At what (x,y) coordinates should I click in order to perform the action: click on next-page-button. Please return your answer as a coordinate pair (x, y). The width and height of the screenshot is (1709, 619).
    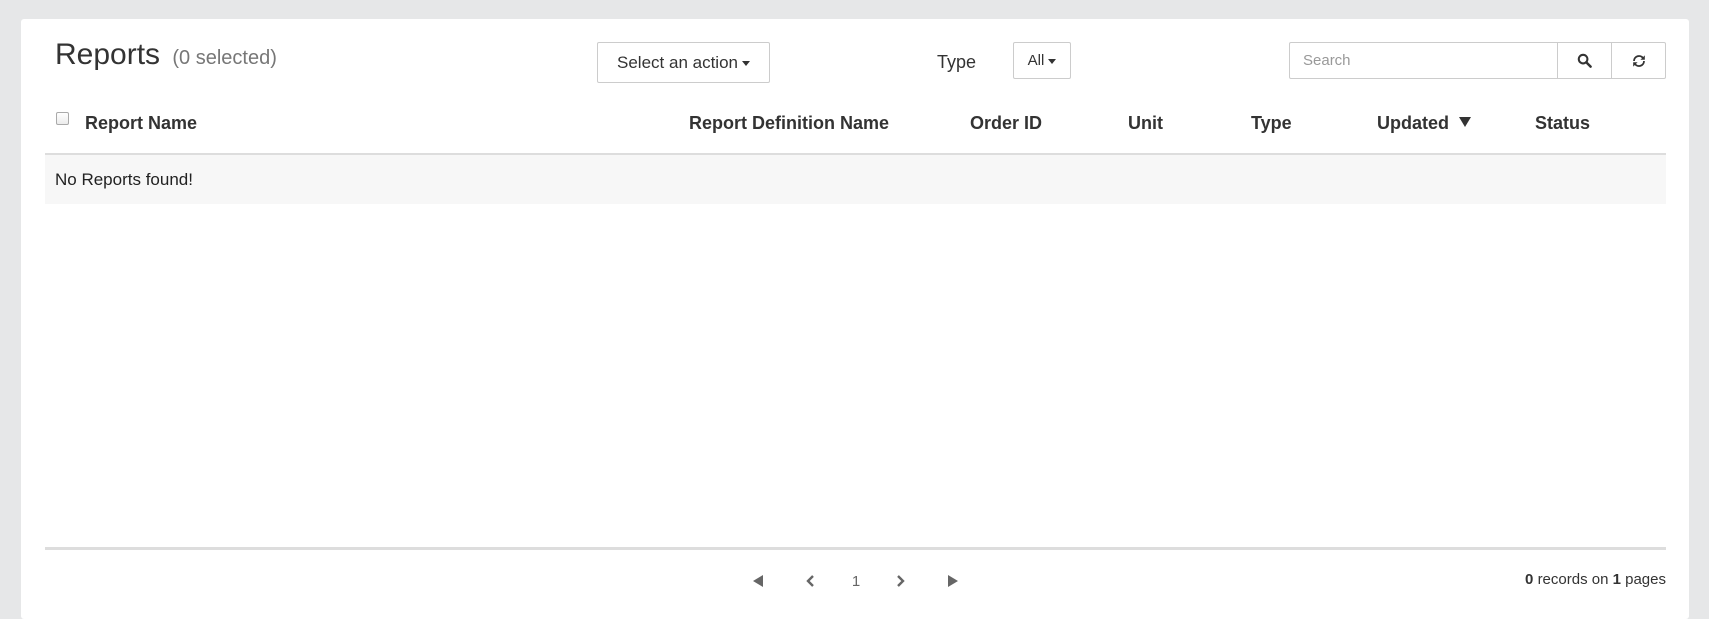
    Looking at the image, I should click on (900, 581).